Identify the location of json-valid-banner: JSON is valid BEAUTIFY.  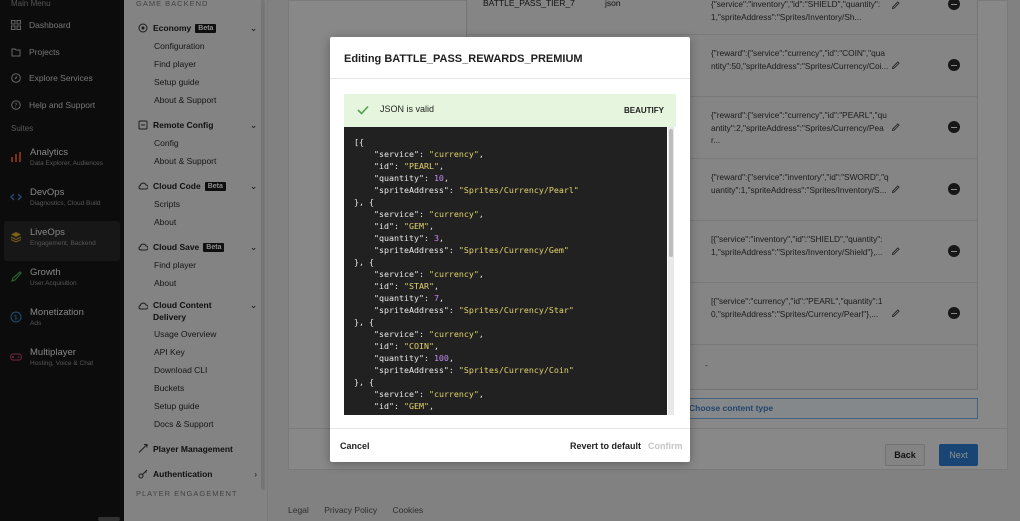
(510, 110).